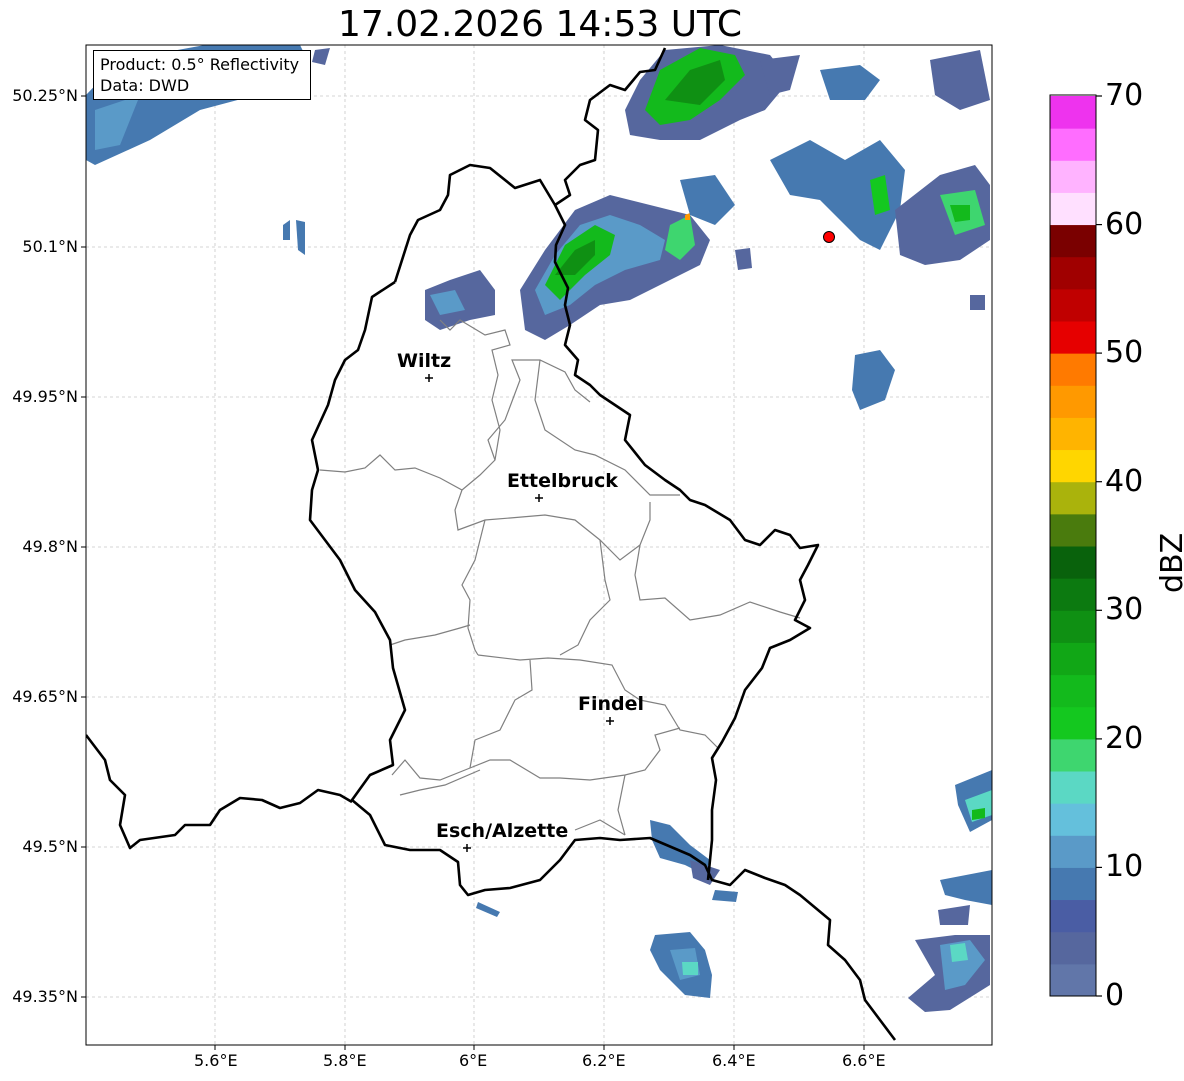  I want to click on lat-label: 49.5°N, so click(50, 846).